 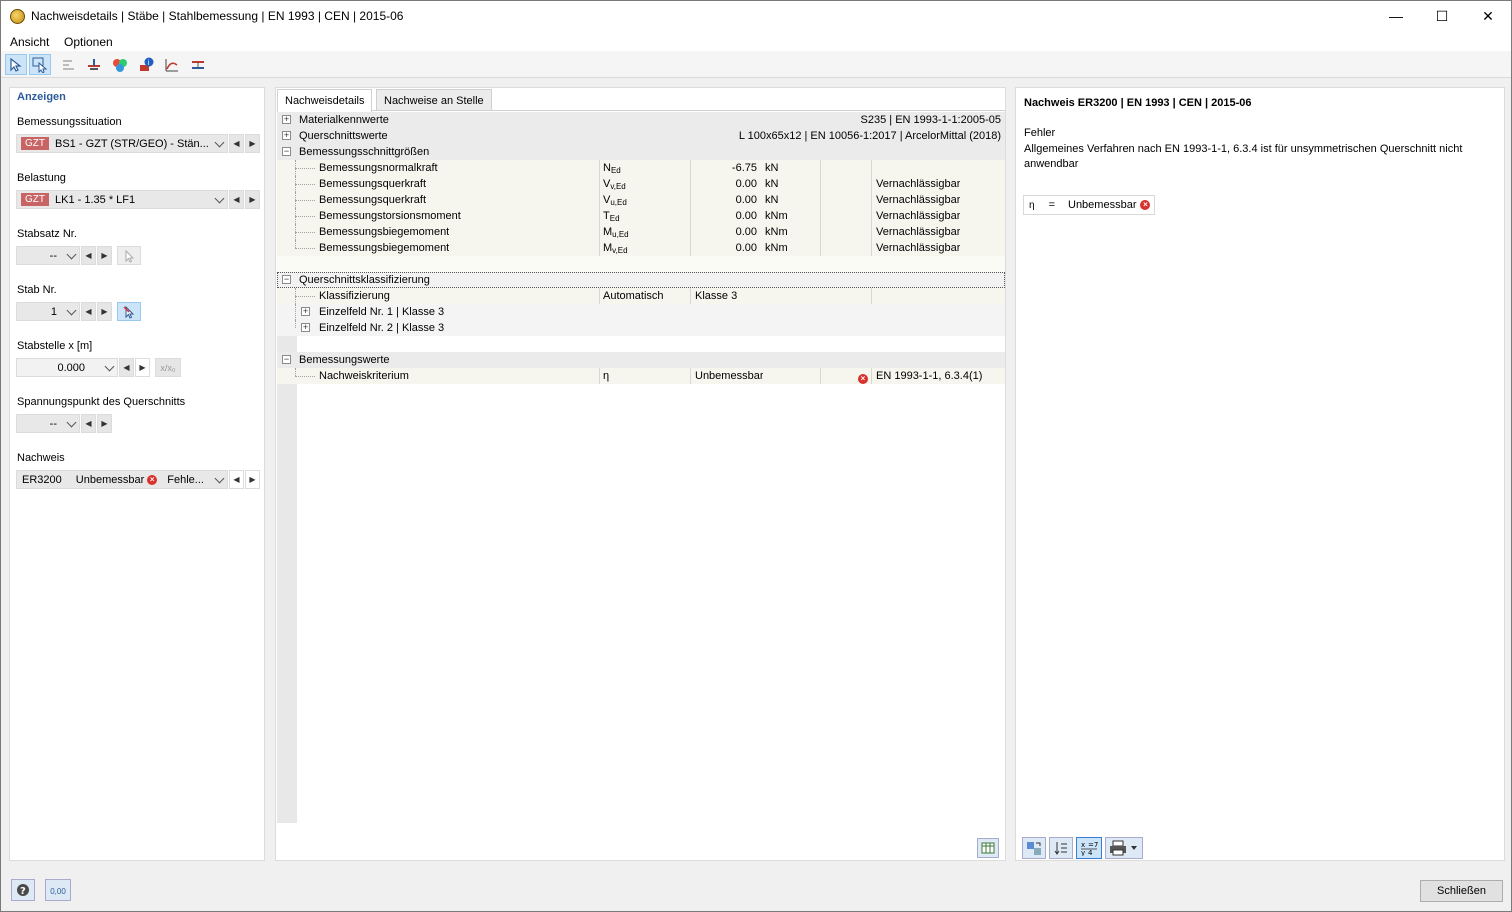 What do you see at coordinates (129, 255) in the screenshot?
I see `pick-member-set-icon` at bounding box center [129, 255].